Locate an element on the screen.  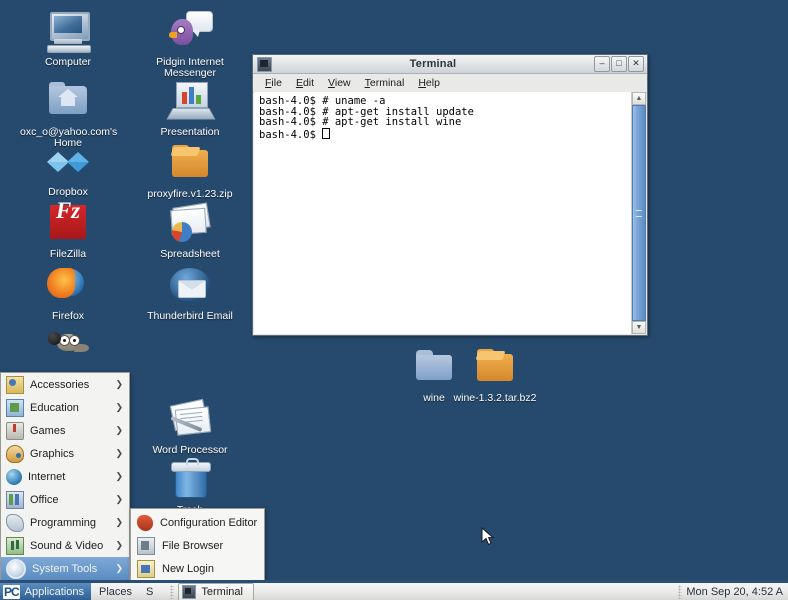
desktop-icon-label: FileZilla is located at coordinates (68, 254).